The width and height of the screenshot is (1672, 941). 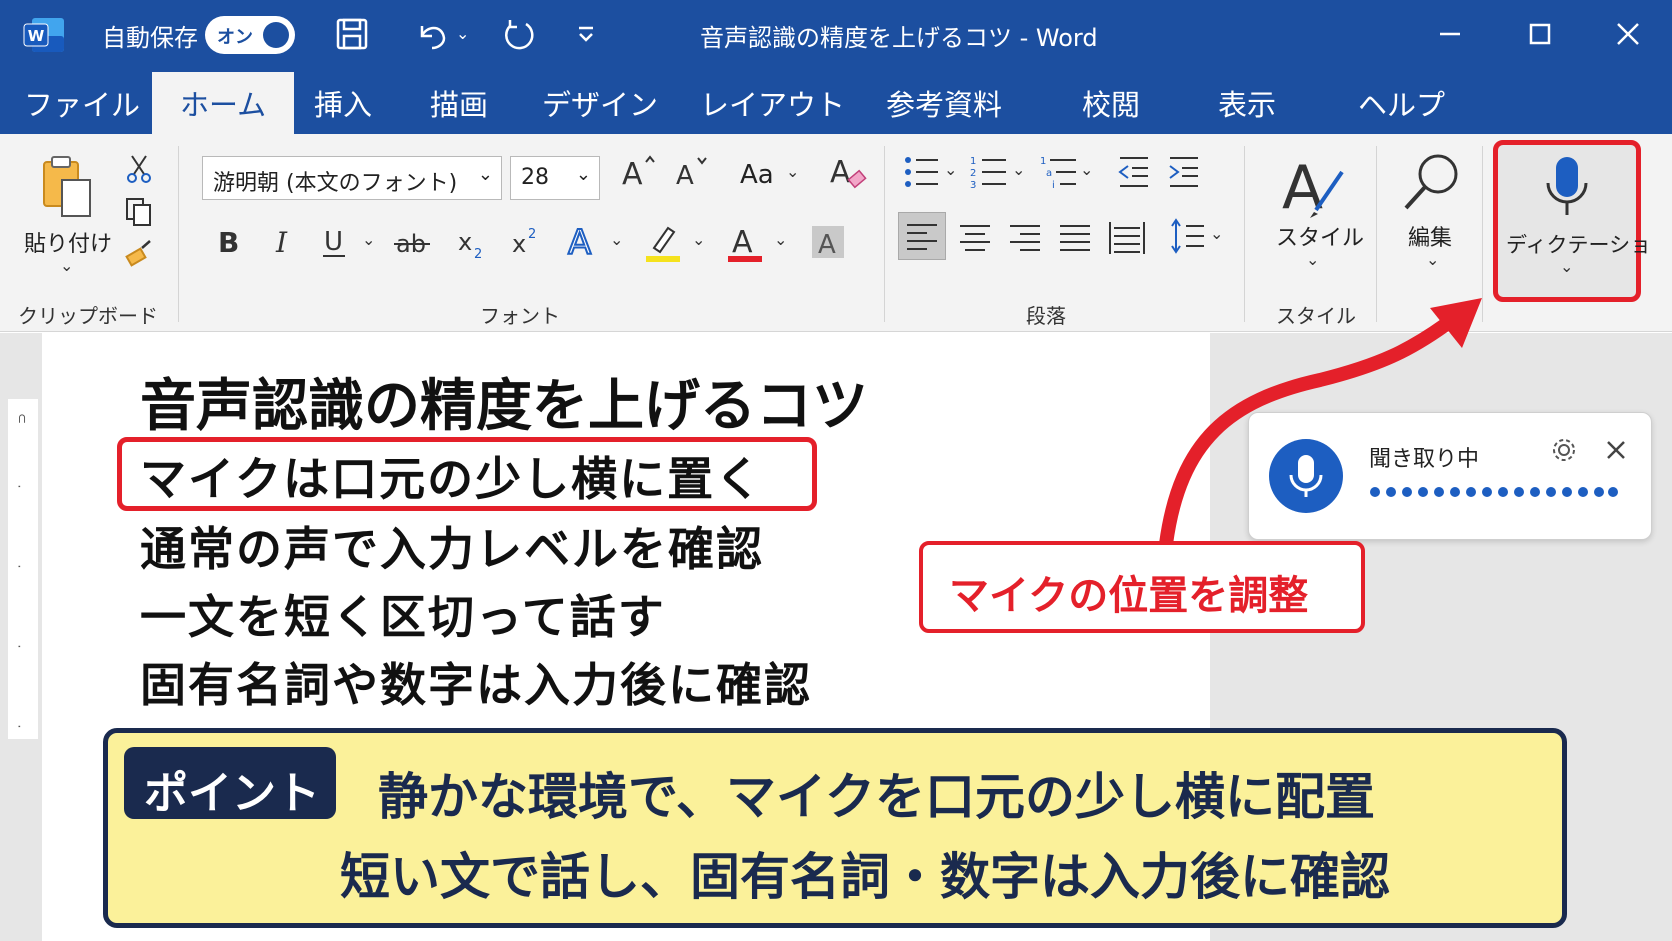 I want to click on title-bar: W 自動保存 オン ⌄ 音声認識の精度を上げるコツ - Word, so click(x=836, y=34).